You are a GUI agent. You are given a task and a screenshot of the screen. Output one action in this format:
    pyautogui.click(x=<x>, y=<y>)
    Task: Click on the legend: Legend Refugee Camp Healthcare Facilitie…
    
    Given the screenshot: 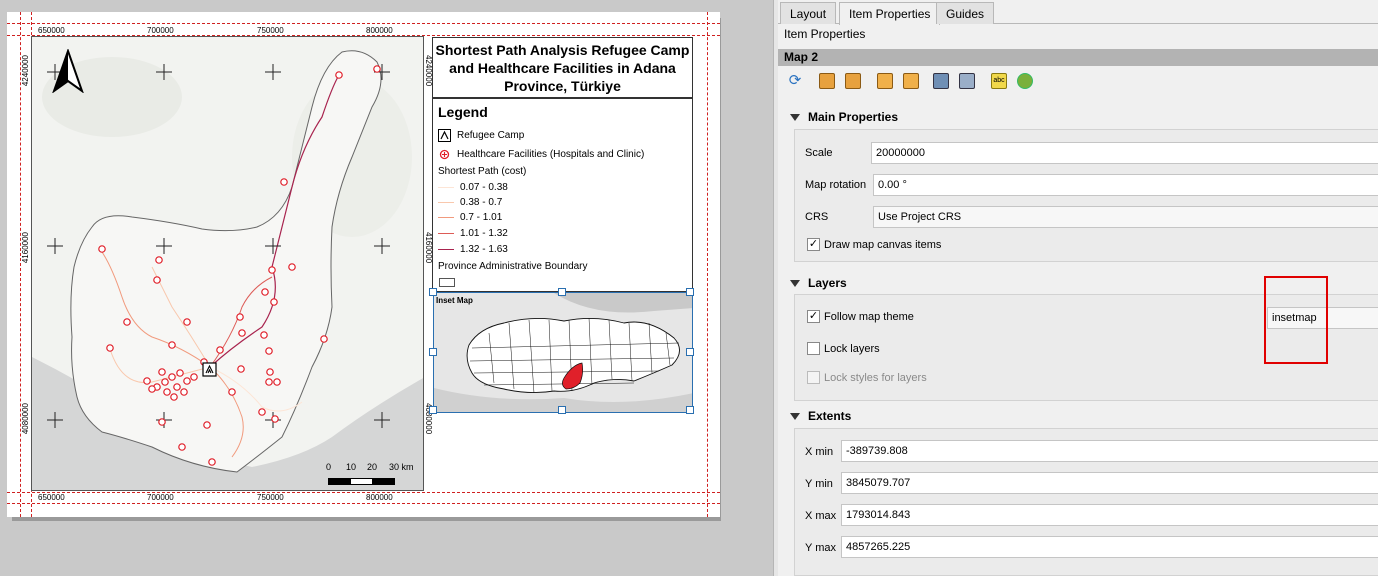 What is the action you would take?
    pyautogui.click(x=562, y=195)
    